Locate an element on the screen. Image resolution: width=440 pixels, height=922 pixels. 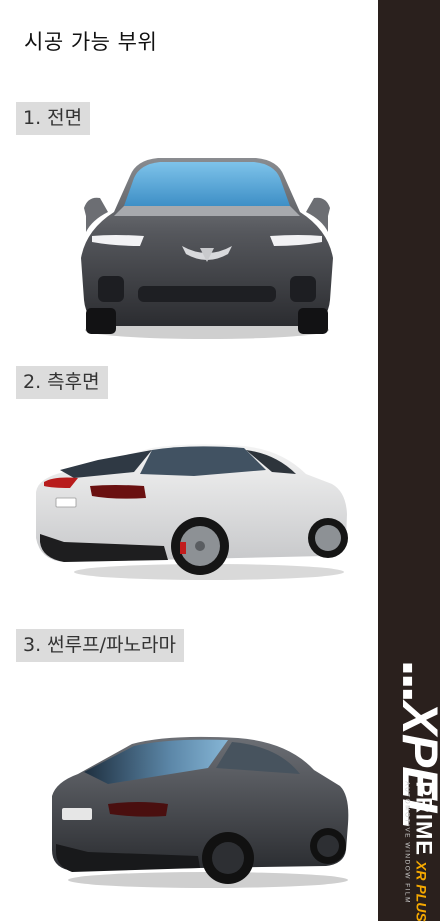
prime-logo: PRIME XR PLUS AUTOMOTIVE WINDOW FILM is located at coordinates (420, 851).